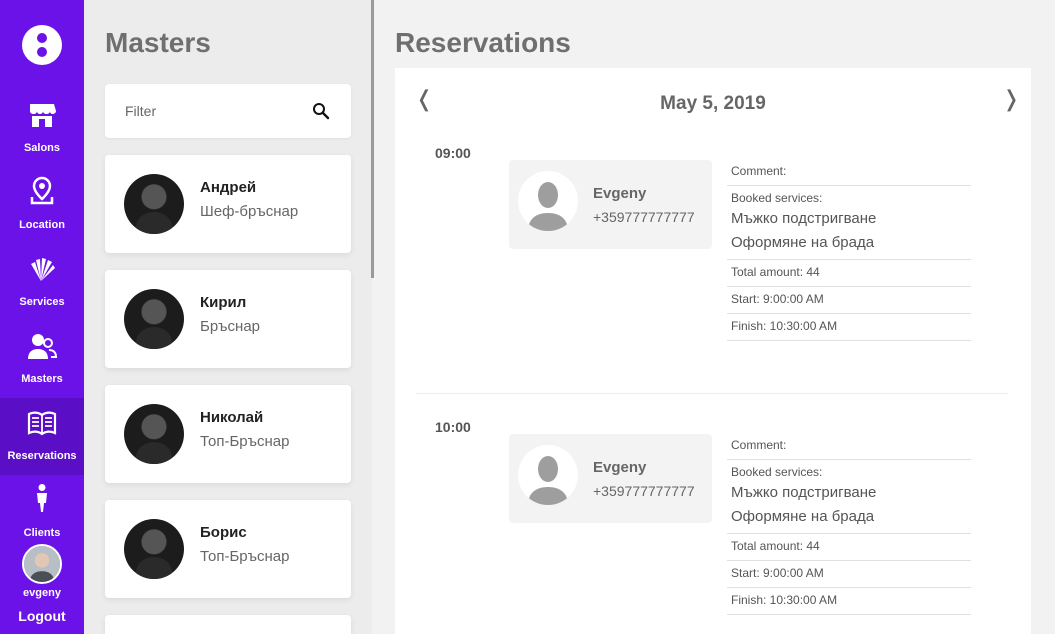 The image size is (1055, 634). What do you see at coordinates (215, 111) in the screenshot?
I see `filter-input` at bounding box center [215, 111].